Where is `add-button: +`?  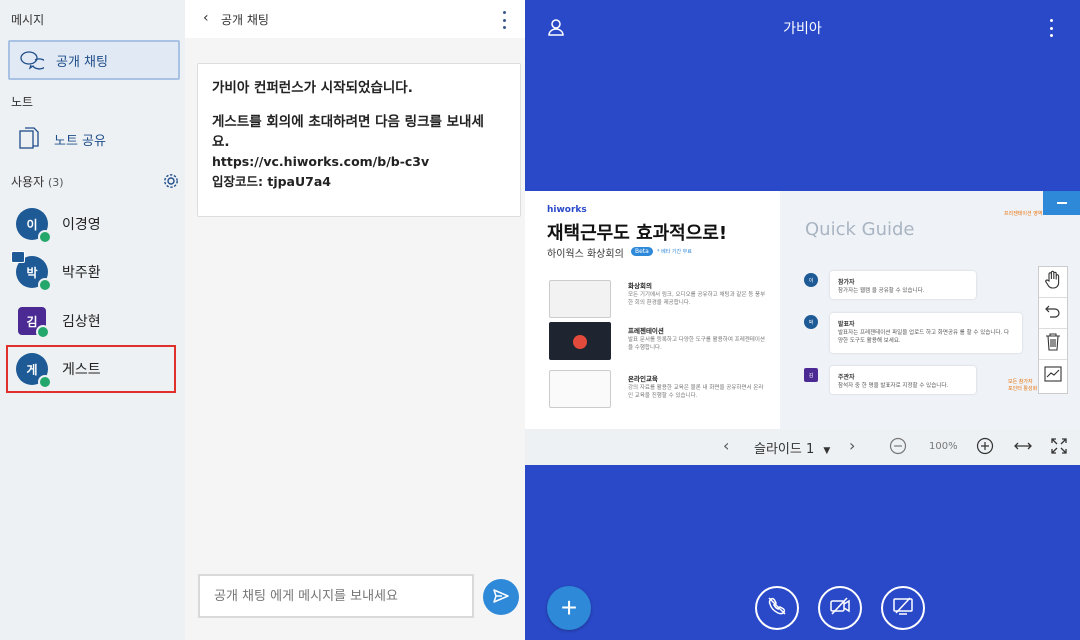 add-button: + is located at coordinates (569, 608).